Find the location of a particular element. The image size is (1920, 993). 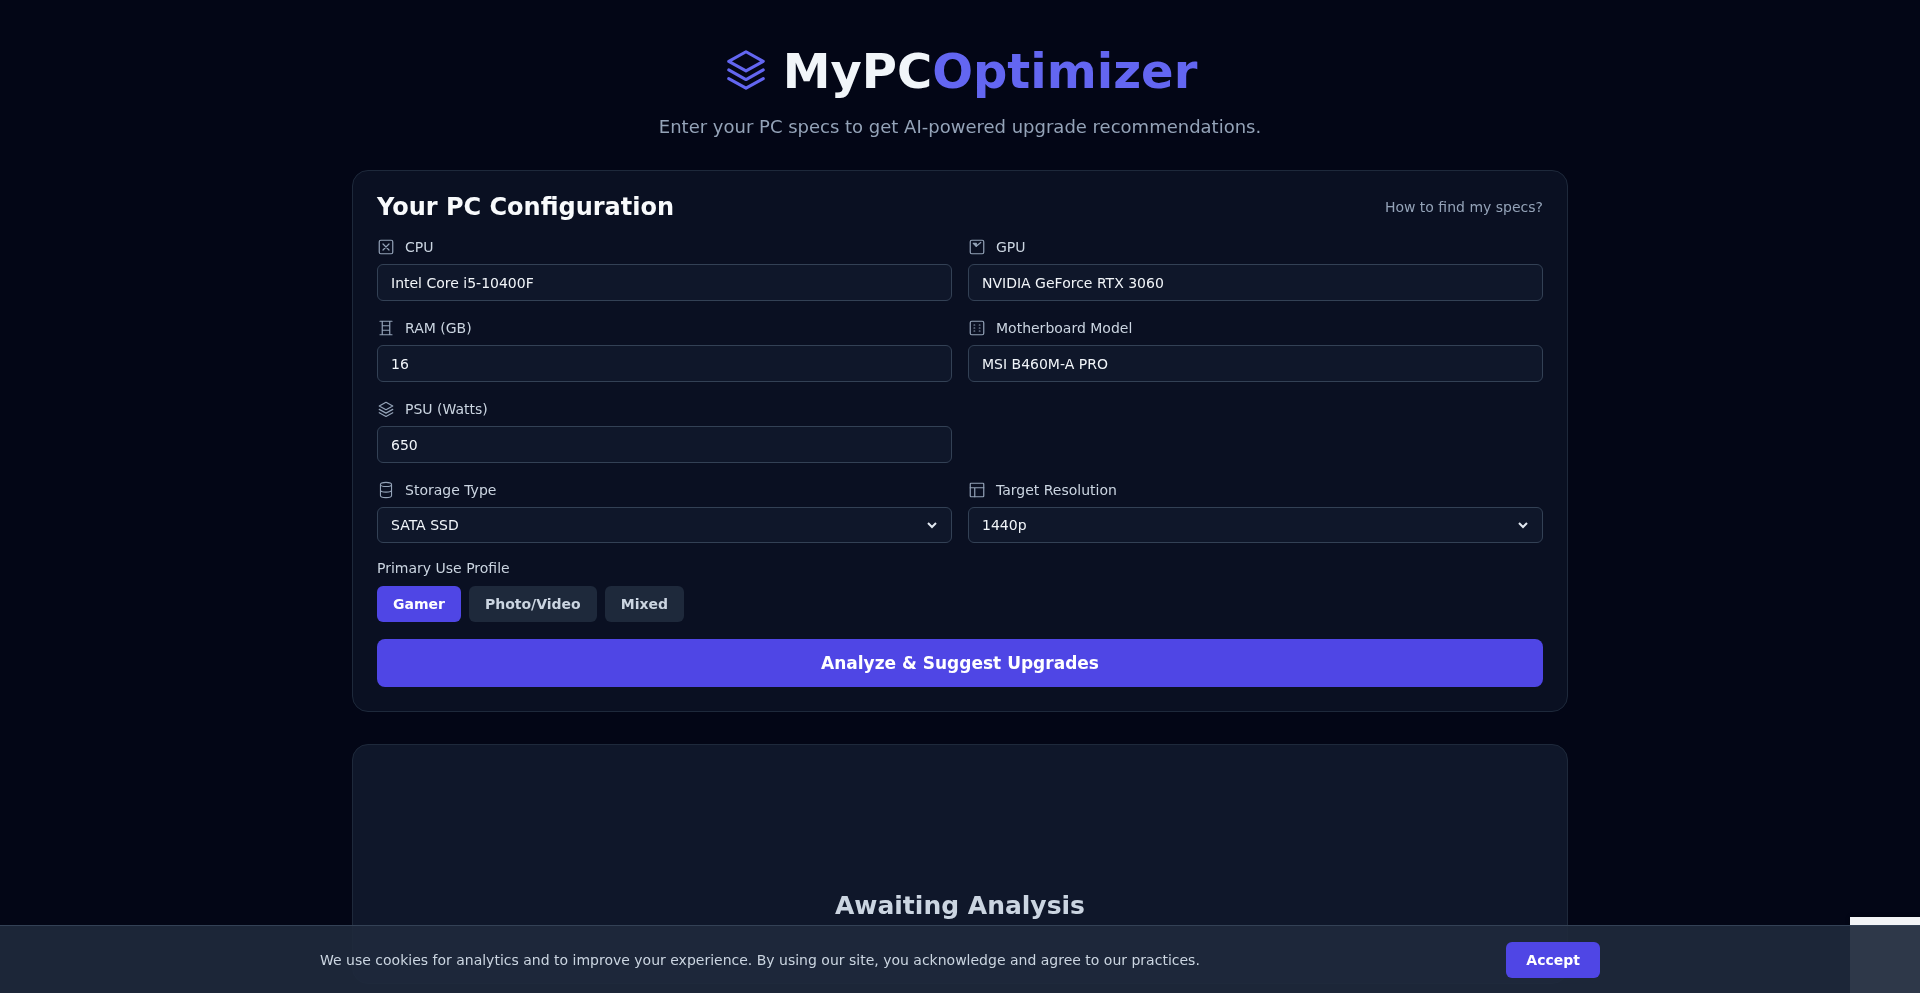

accept-button: Accept is located at coordinates (1553, 959).